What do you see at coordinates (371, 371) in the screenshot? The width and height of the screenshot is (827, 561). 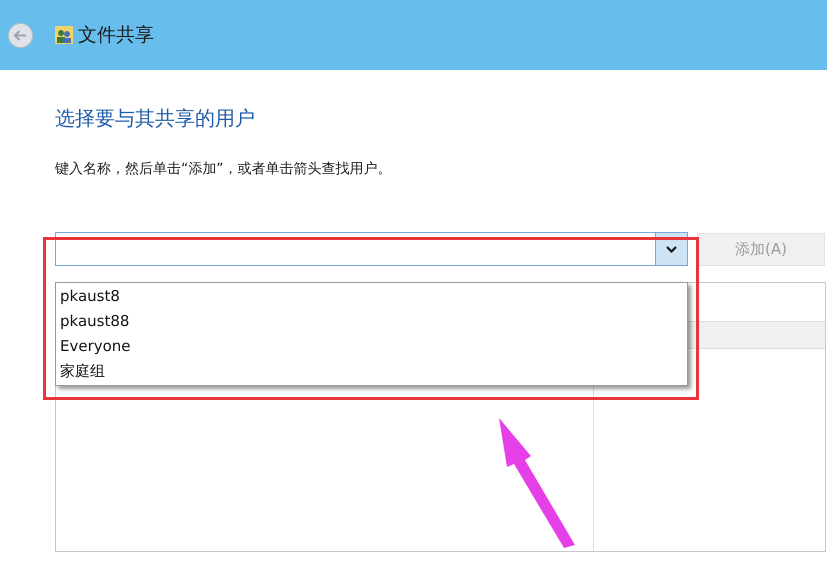 I see `dropdown-option: 家庭组` at bounding box center [371, 371].